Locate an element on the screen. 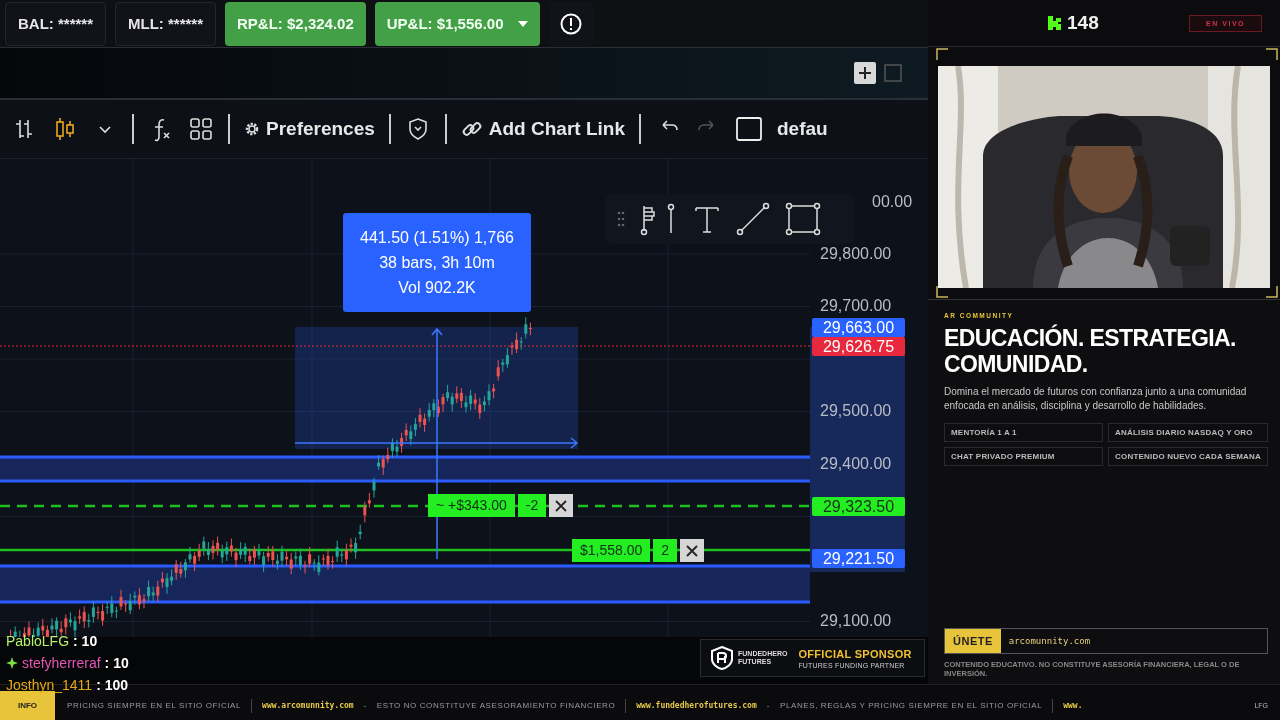 Image resolution: width=1280 pixels, height=720 pixels. join-url: arcomunnity.com is located at coordinates (1049, 641).